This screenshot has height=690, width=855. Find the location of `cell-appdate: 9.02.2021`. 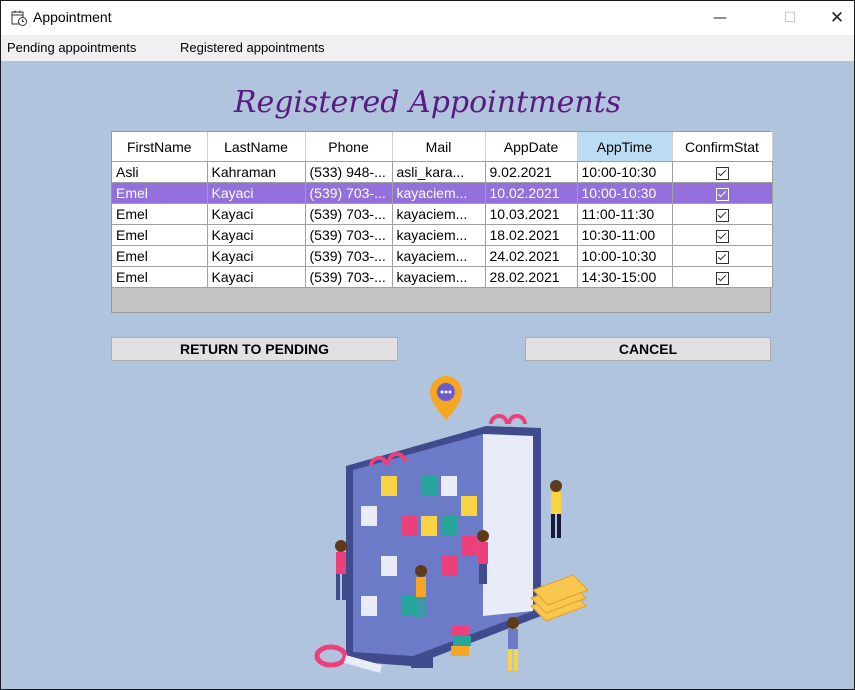

cell-appdate: 9.02.2021 is located at coordinates (531, 172).